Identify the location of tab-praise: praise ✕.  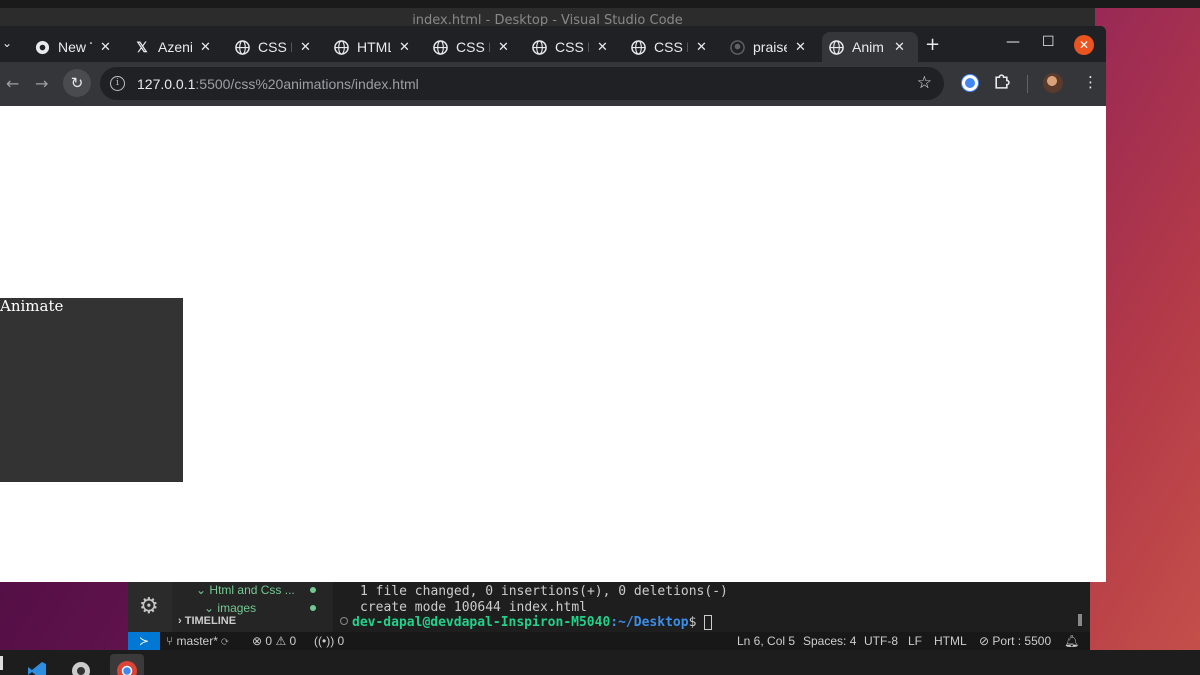
(771, 47).